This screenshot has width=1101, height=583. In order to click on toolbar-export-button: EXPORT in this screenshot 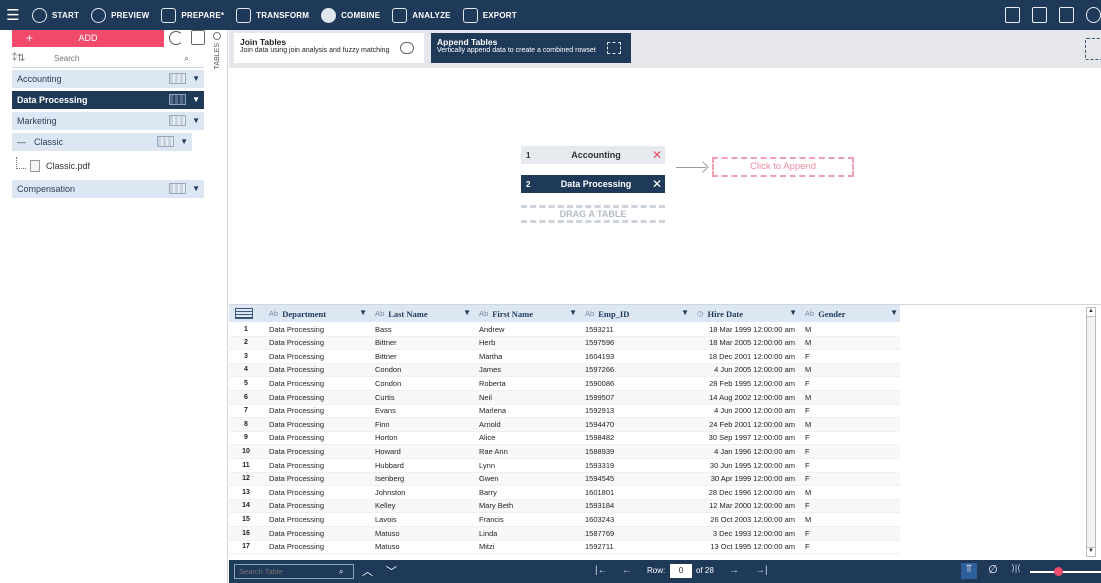, I will do `click(490, 15)`.